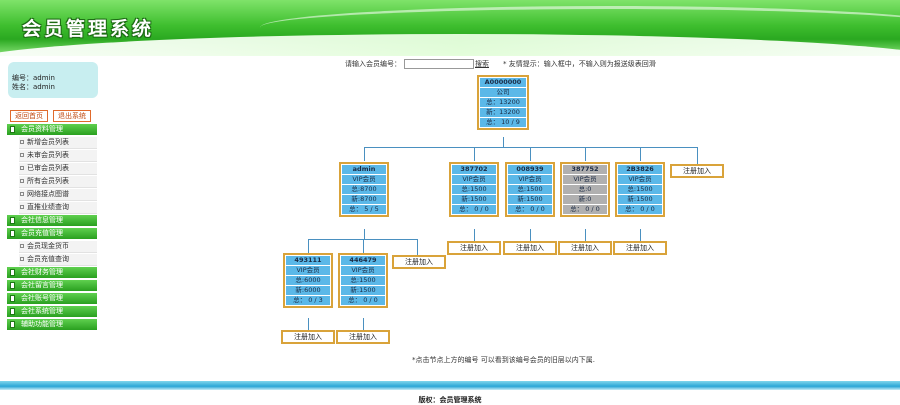 Image resolution: width=900 pixels, height=405 pixels. Describe the element at coordinates (364, 209) in the screenshot. I see `node-ratio: 总： 5 / 5` at that location.